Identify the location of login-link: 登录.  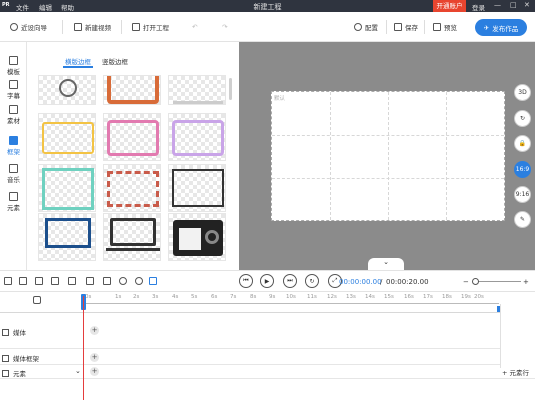
(478, 7).